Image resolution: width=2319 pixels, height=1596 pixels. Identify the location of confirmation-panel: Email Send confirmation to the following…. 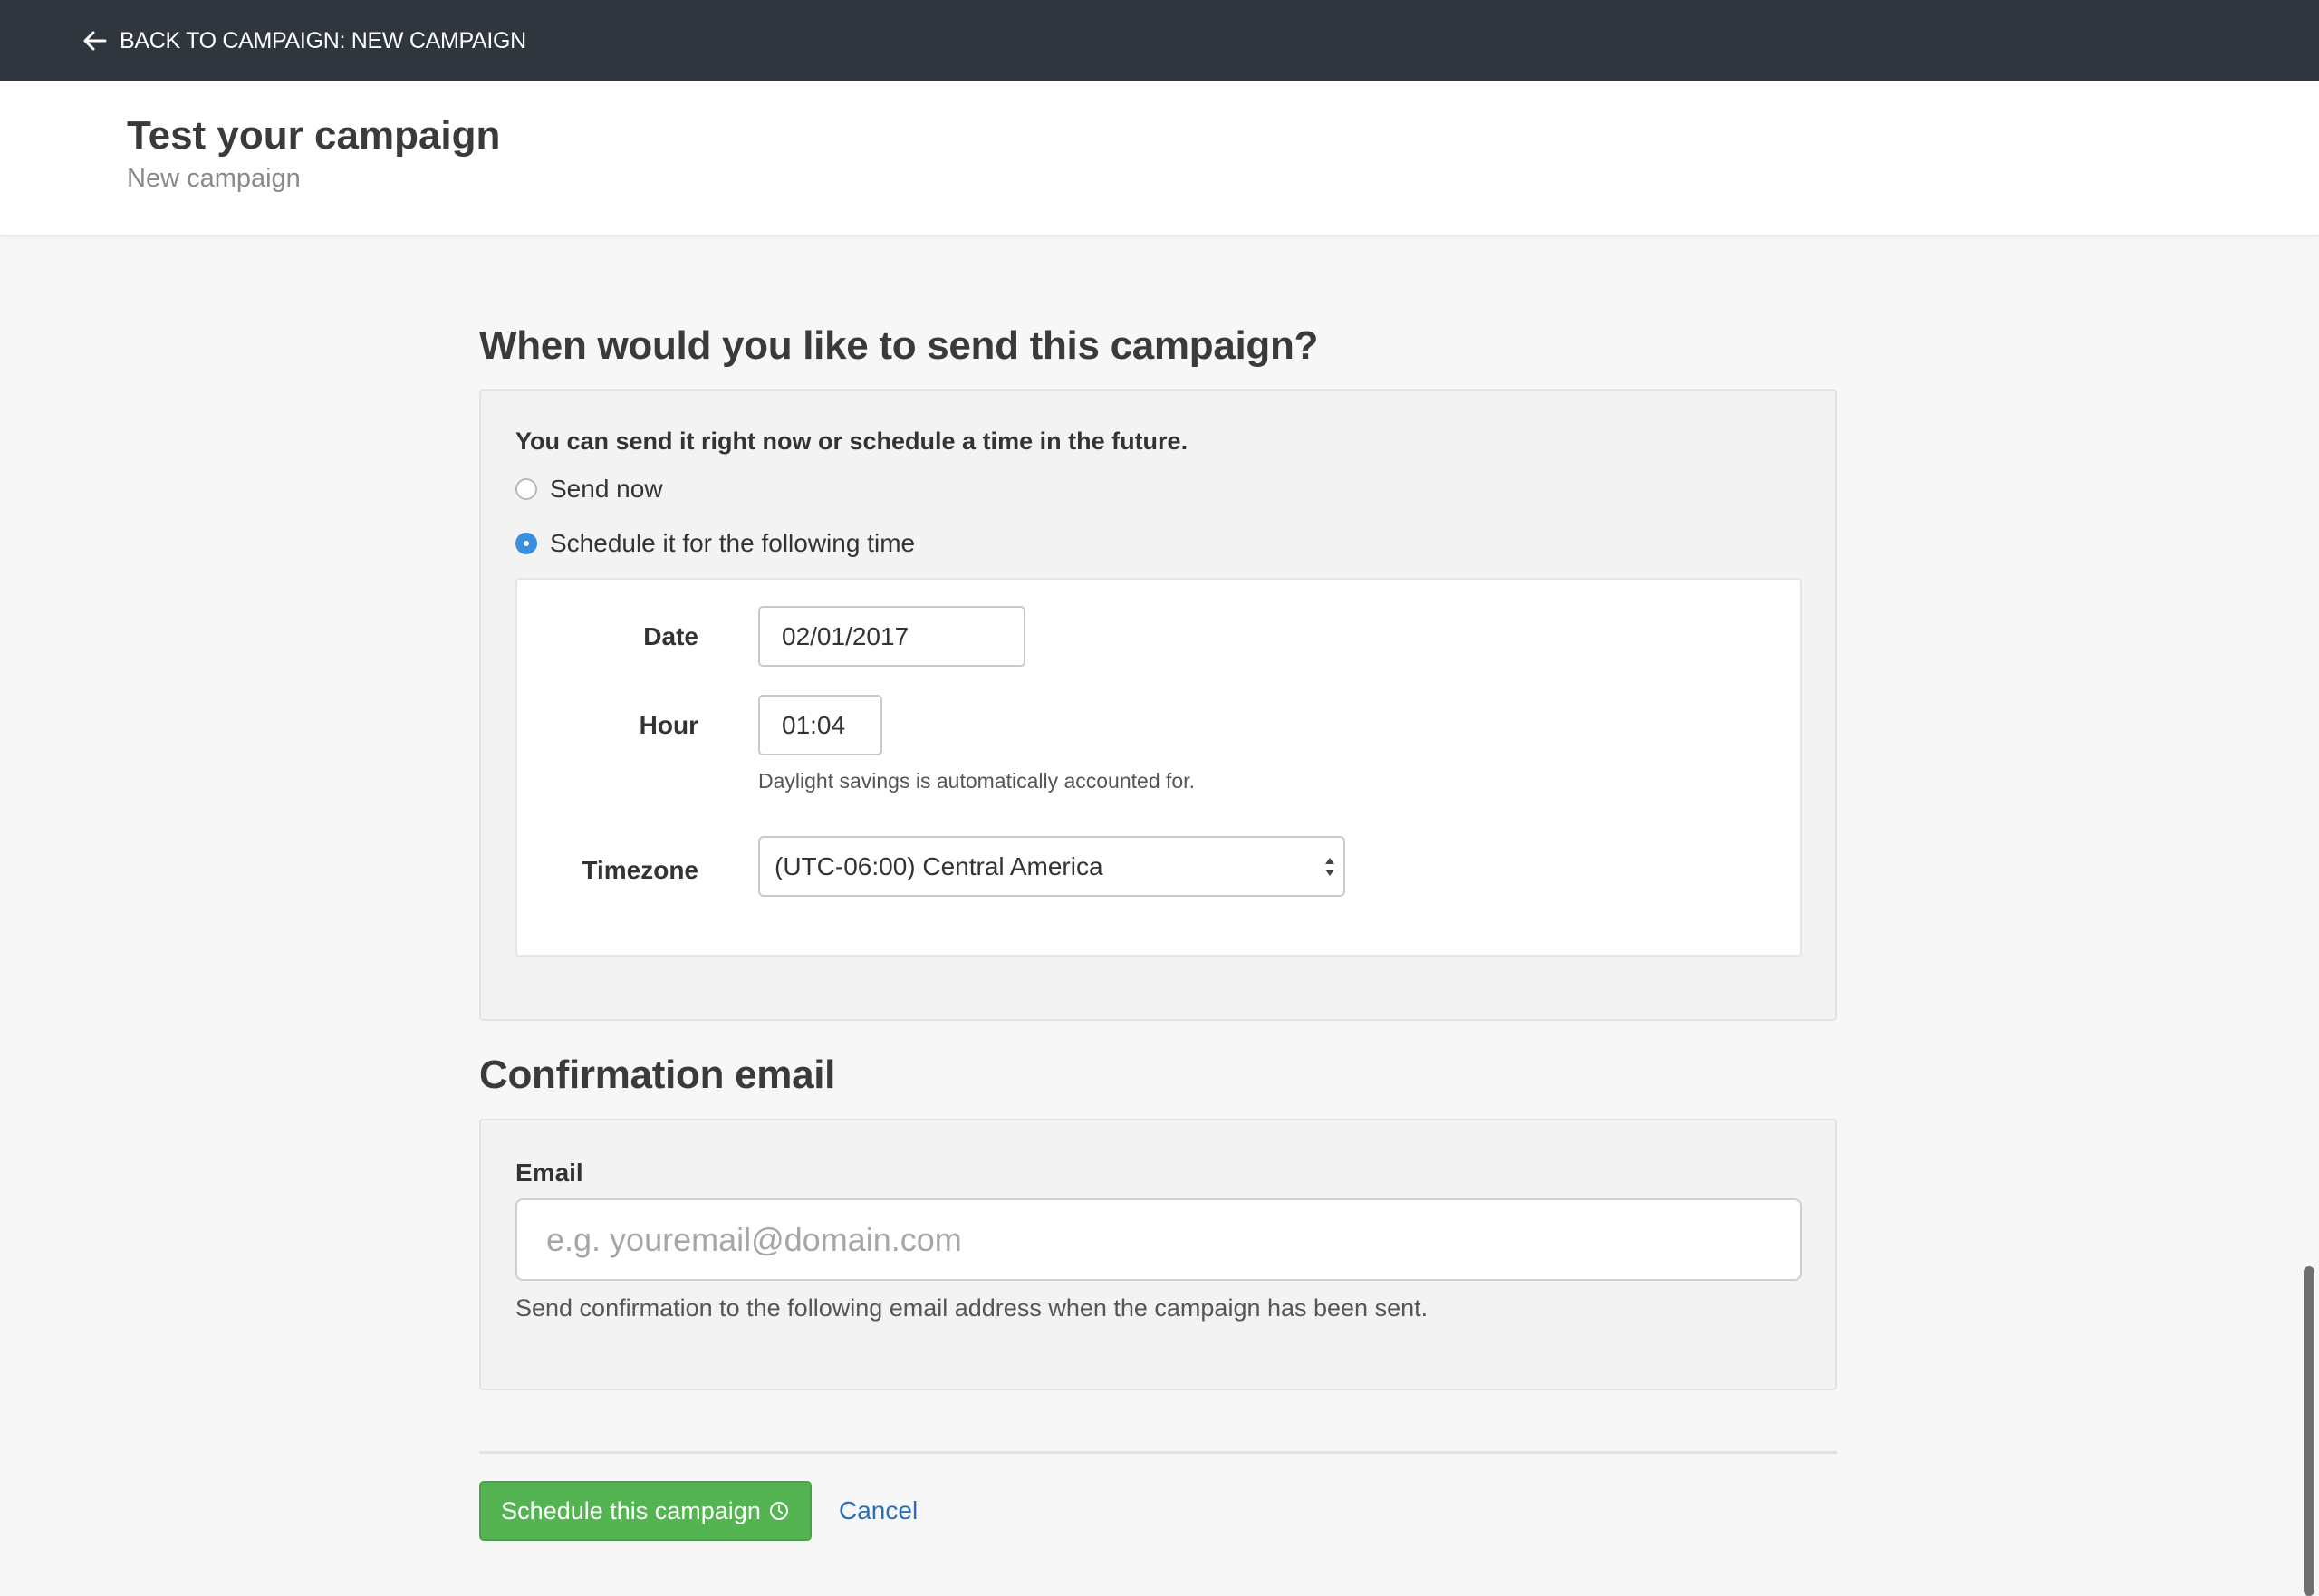
(1158, 1254).